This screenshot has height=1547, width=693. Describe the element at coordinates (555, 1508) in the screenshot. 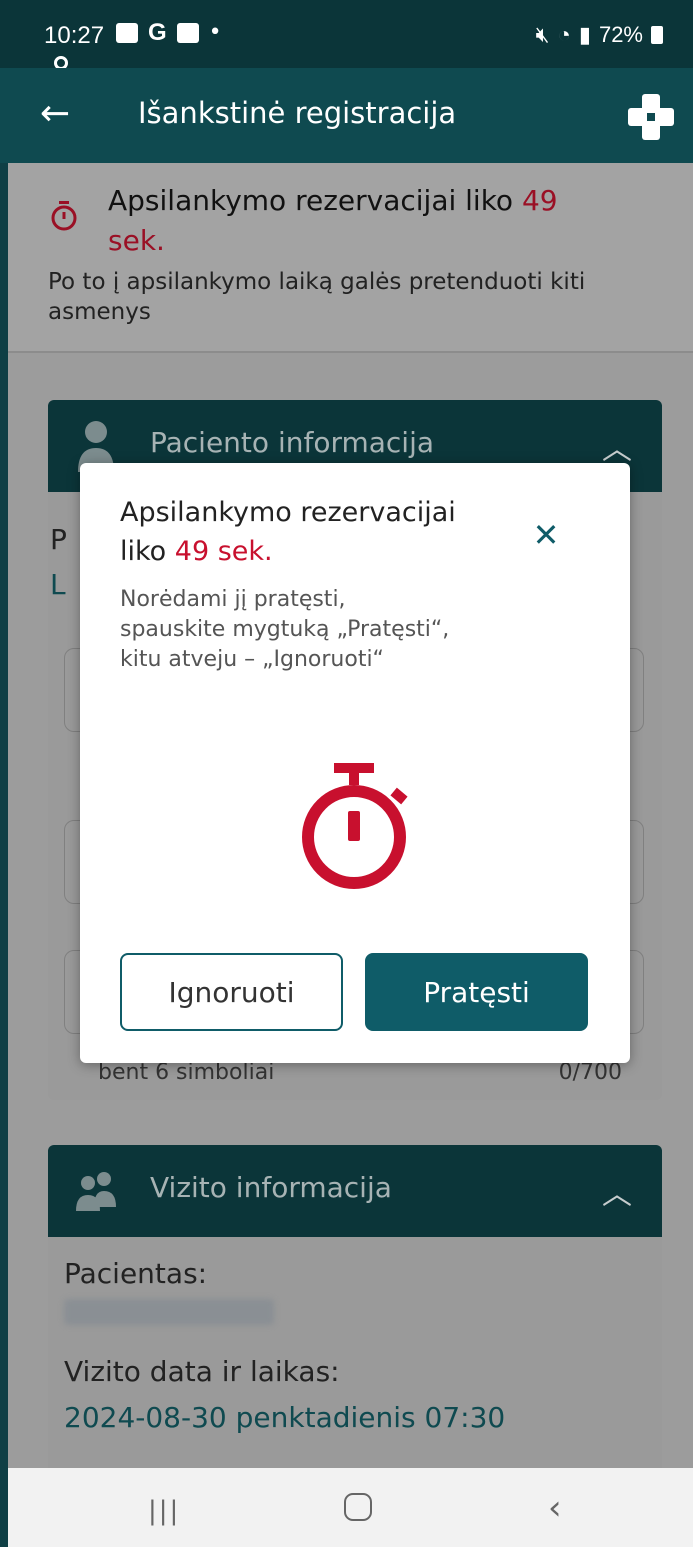

I see `back-icon: ‹` at that location.